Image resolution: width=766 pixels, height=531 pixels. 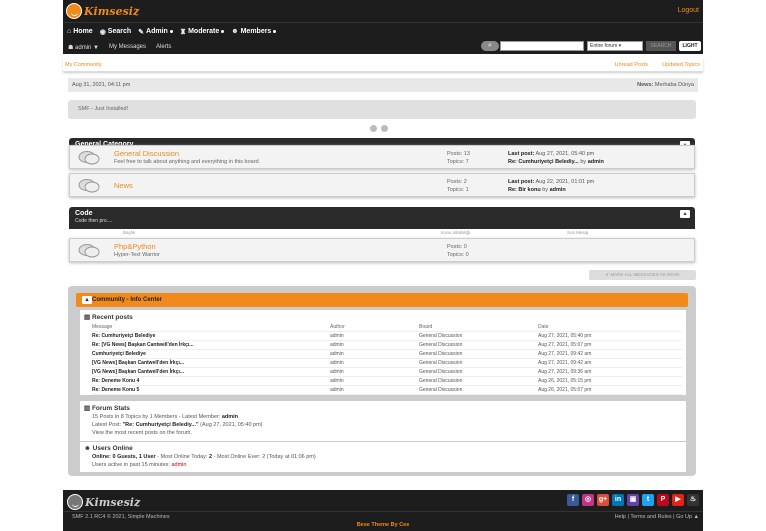 I want to click on online-count: 0 Guests, 1 User, so click(x=134, y=457).